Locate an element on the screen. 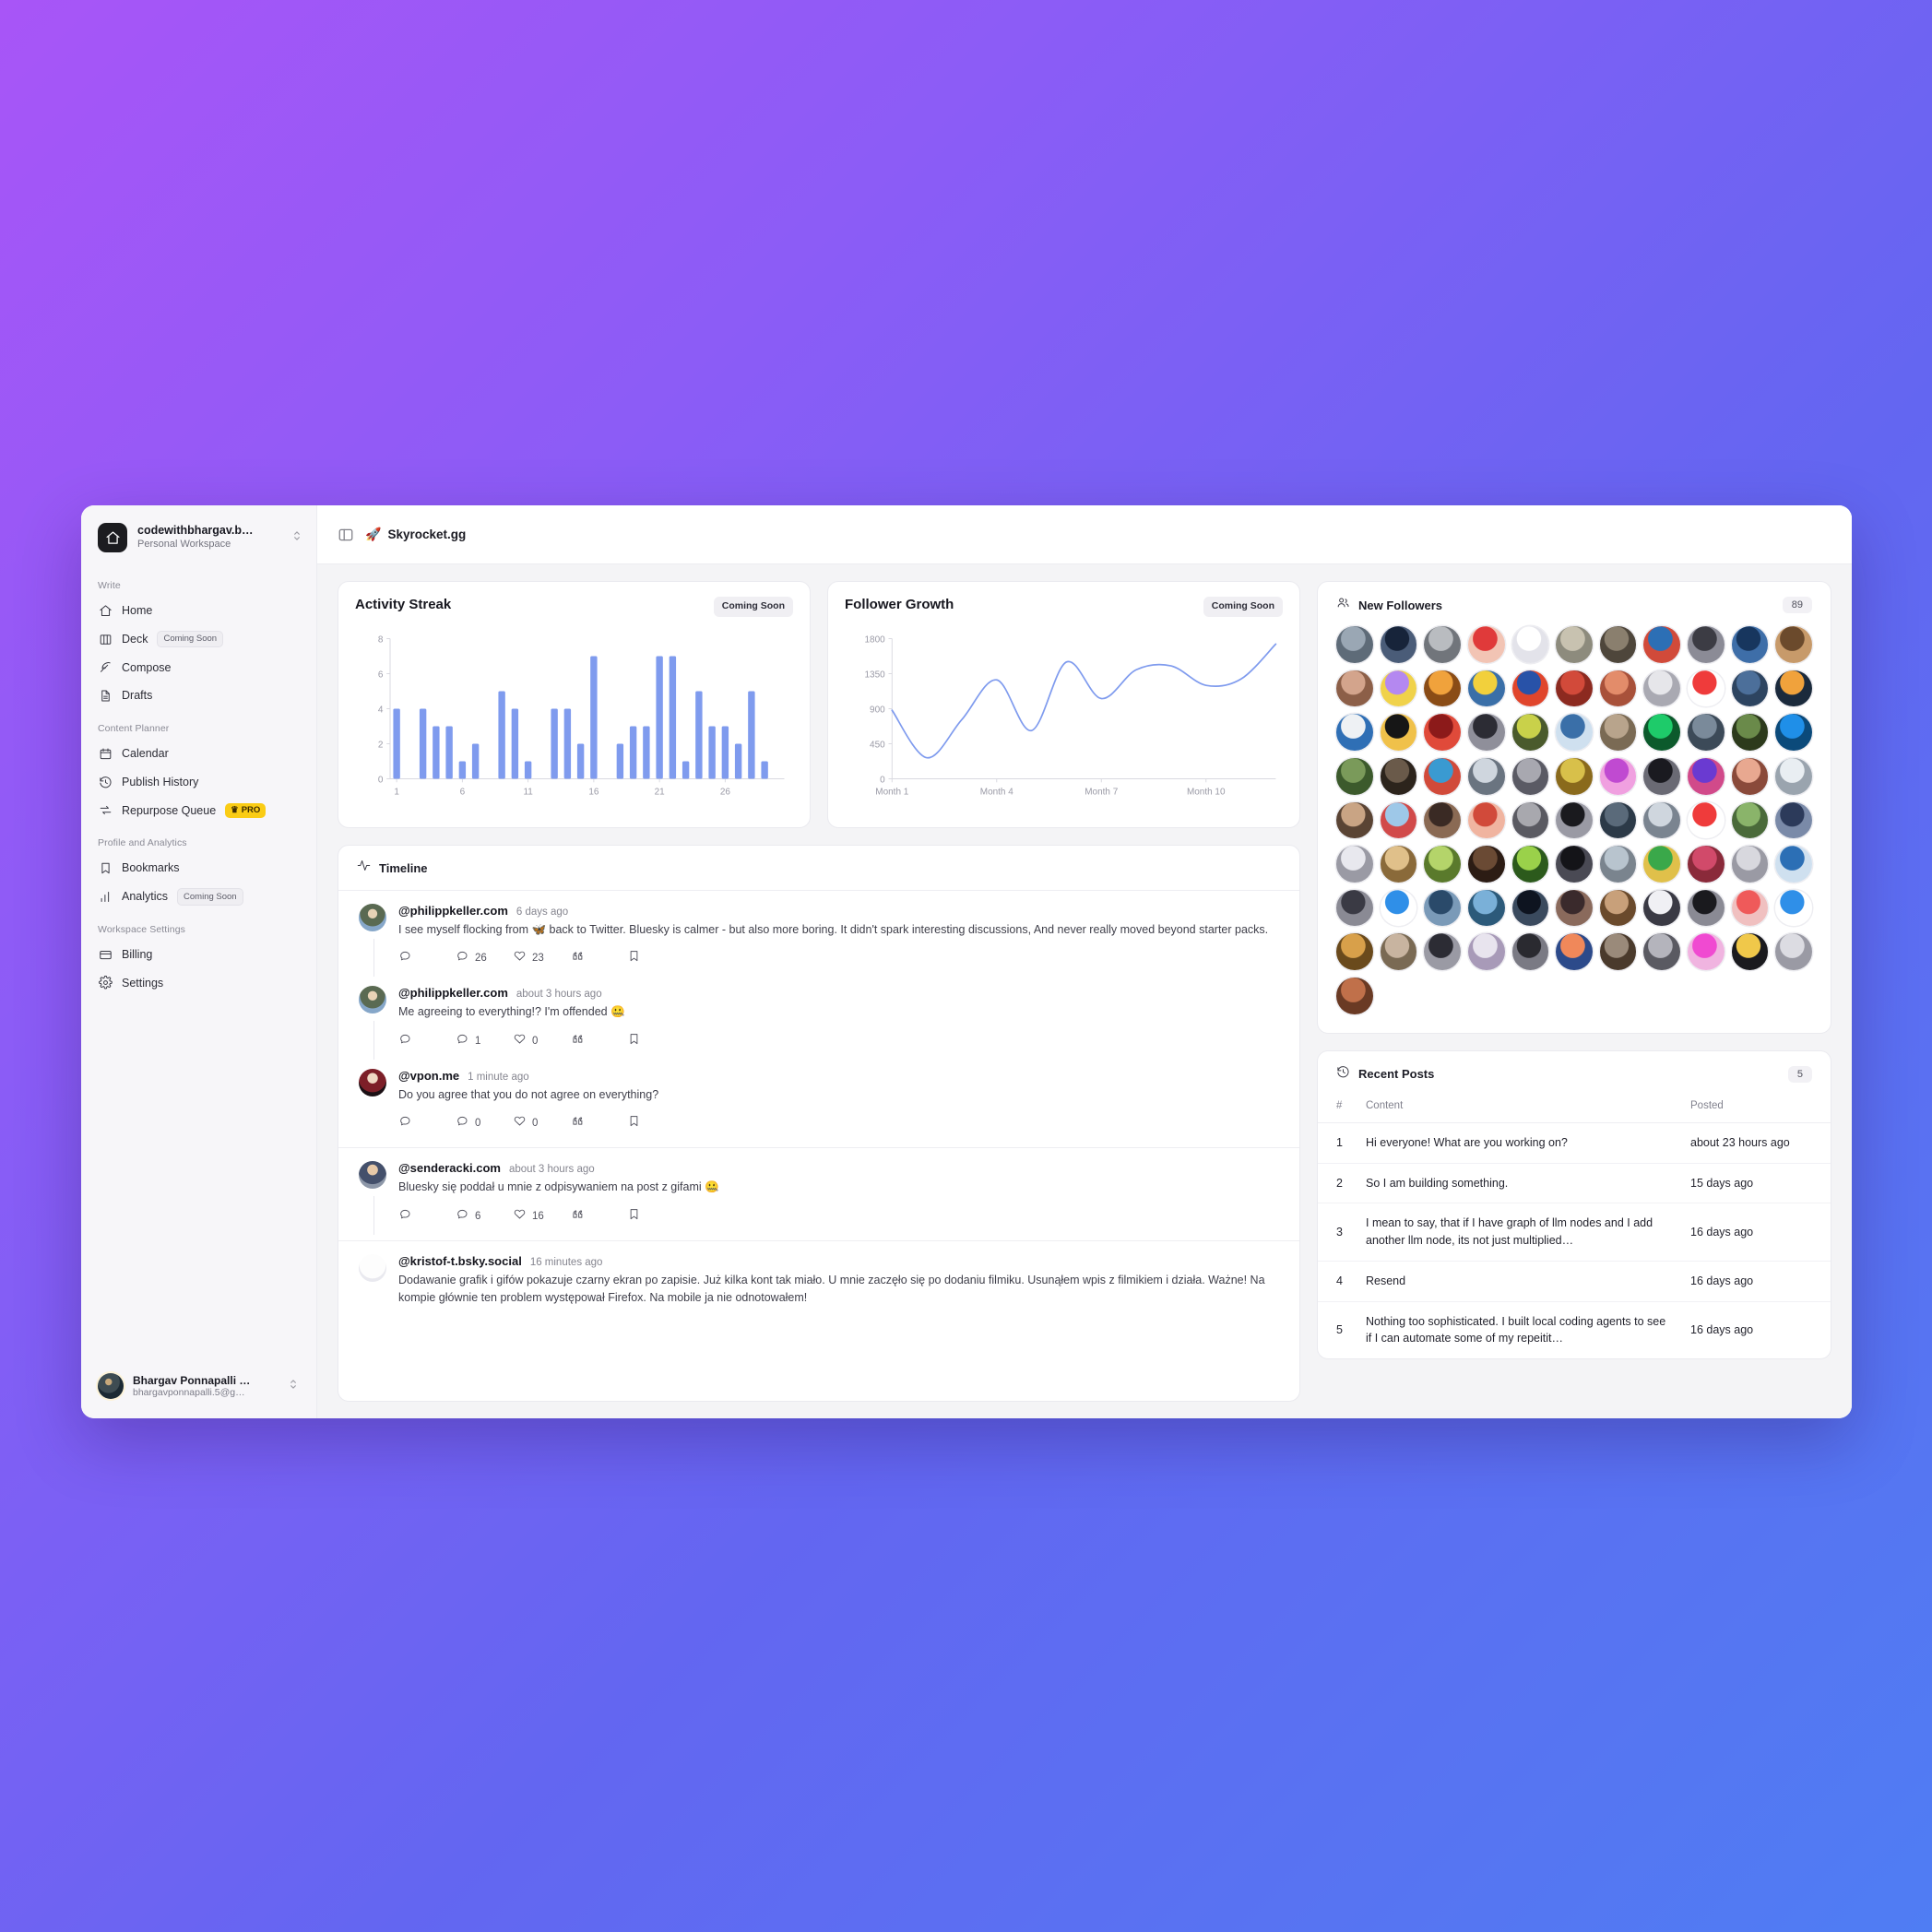  sidebar-item-billing: Billing is located at coordinates (198, 955).